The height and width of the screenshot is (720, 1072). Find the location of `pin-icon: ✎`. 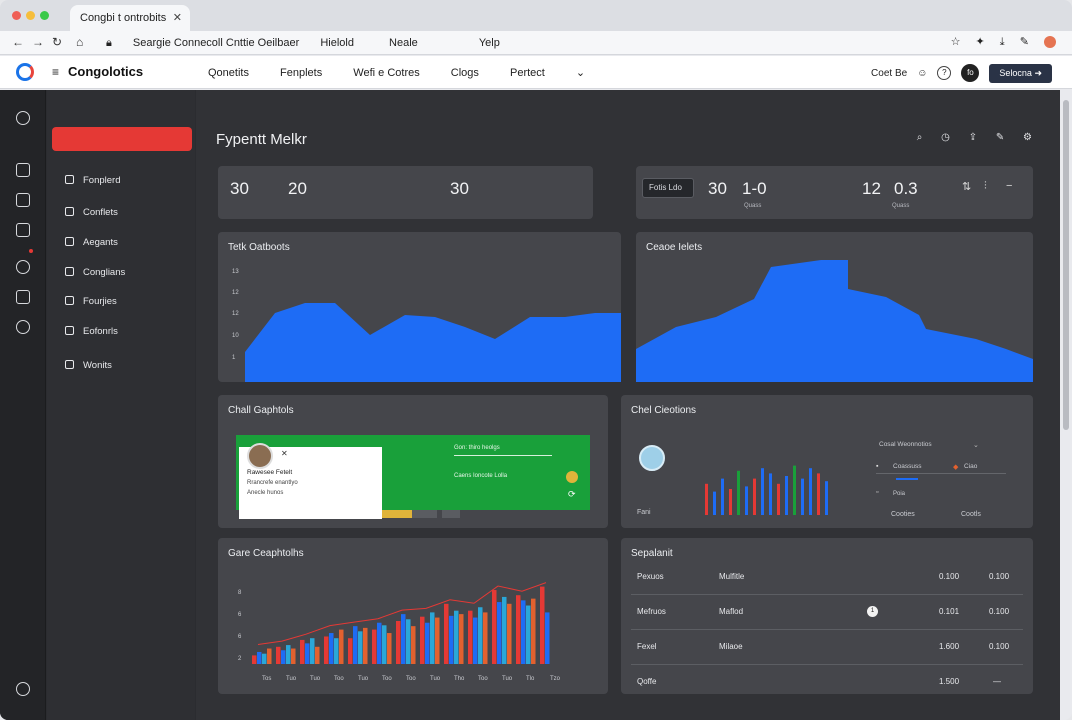

pin-icon: ✎ is located at coordinates (1000, 137).